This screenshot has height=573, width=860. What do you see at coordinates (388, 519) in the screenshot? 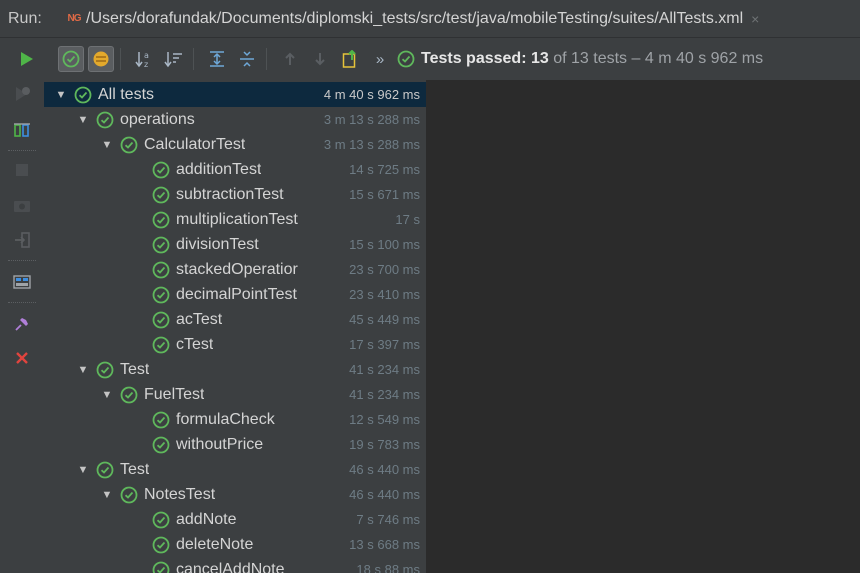
I see `test-duration: 7 s 746 ms` at bounding box center [388, 519].